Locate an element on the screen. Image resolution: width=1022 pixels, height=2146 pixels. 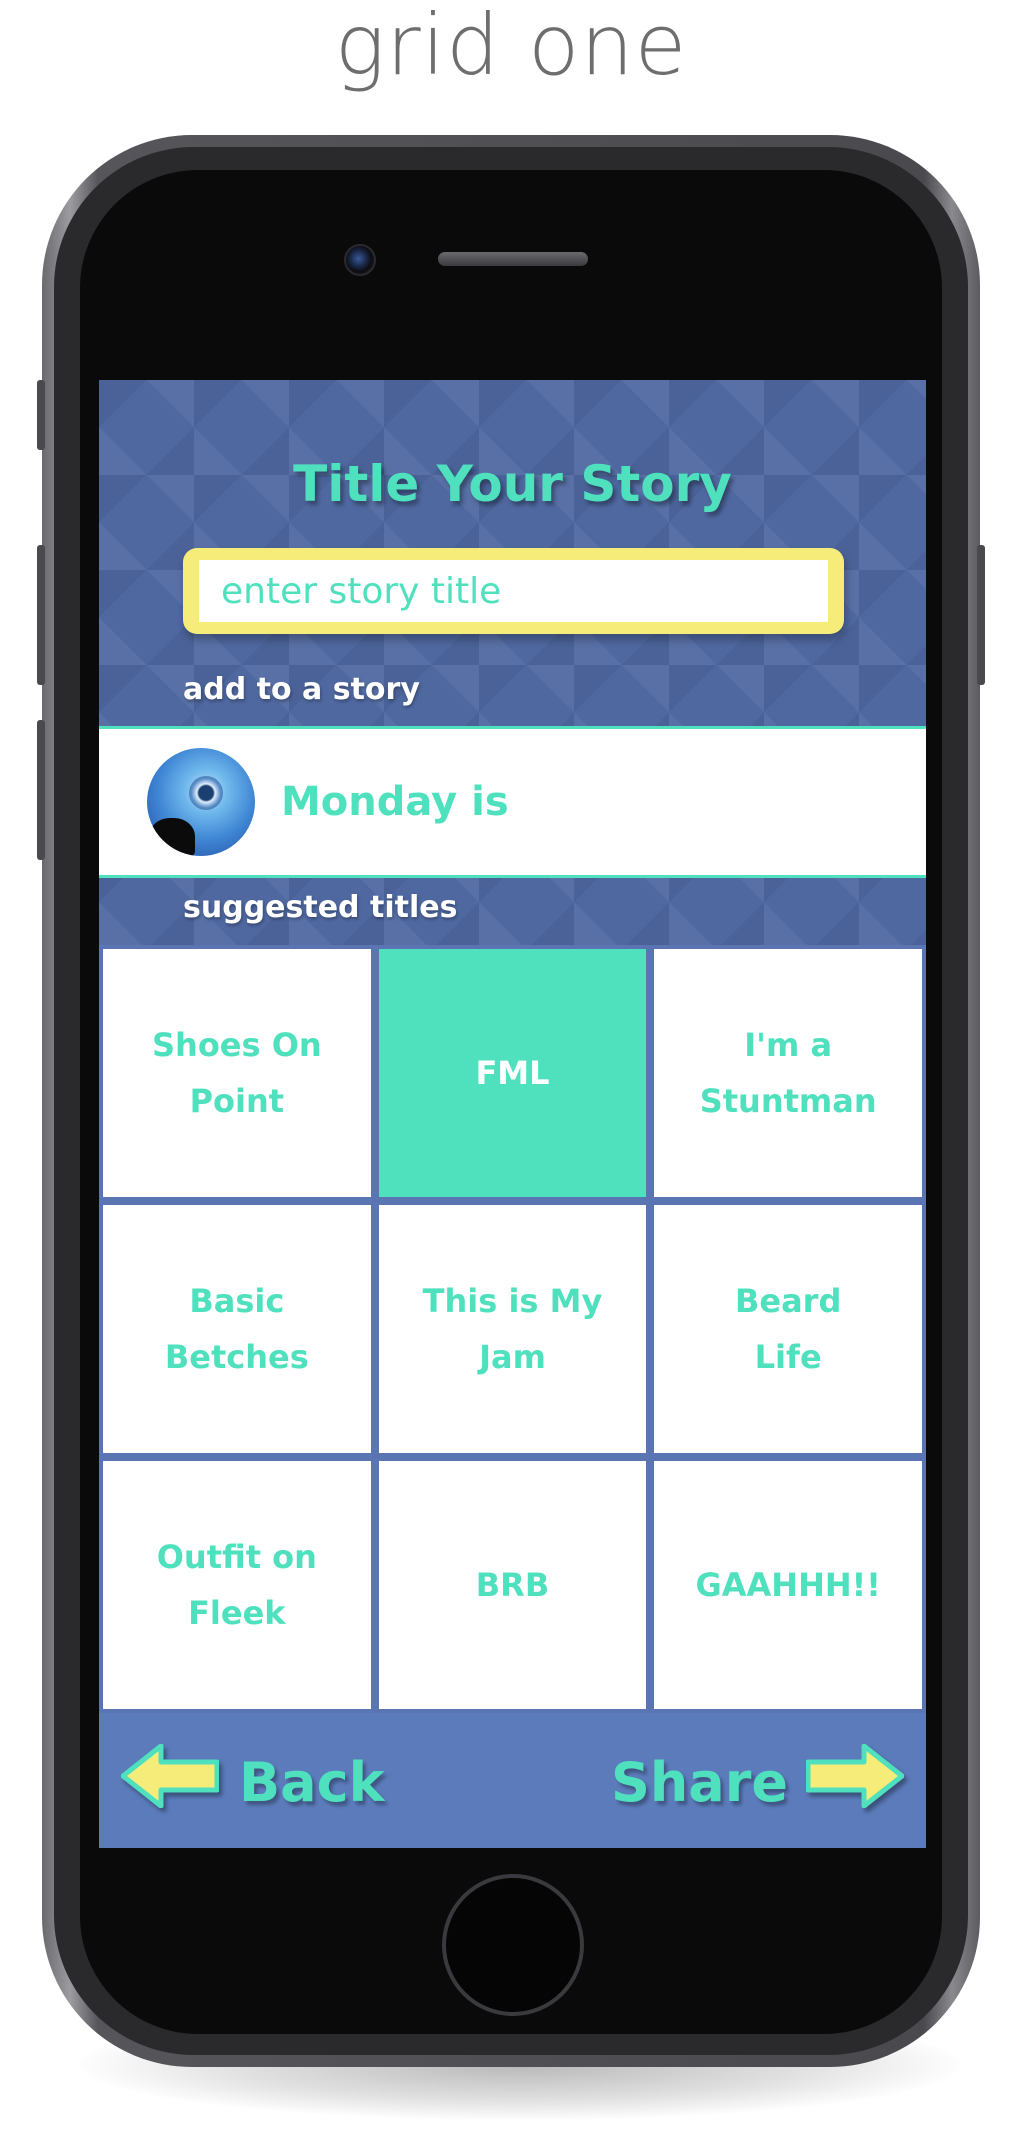
back-label: Back is located at coordinates (312, 1782).